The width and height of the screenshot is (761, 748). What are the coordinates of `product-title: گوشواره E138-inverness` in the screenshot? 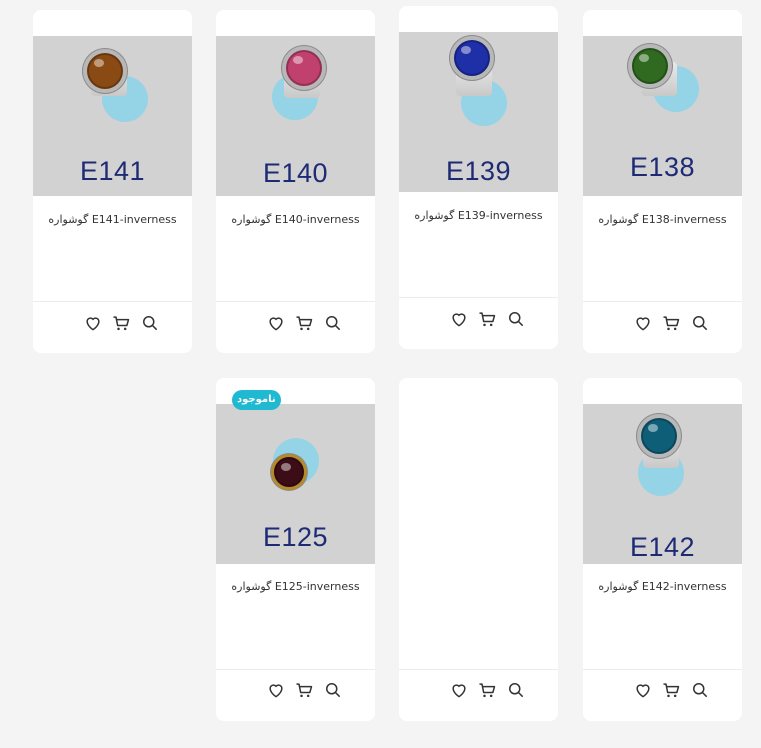 It's located at (662, 219).